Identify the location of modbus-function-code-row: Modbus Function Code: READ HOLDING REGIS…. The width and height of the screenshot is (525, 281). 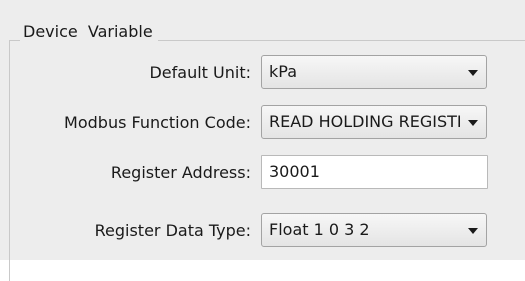
(262, 123).